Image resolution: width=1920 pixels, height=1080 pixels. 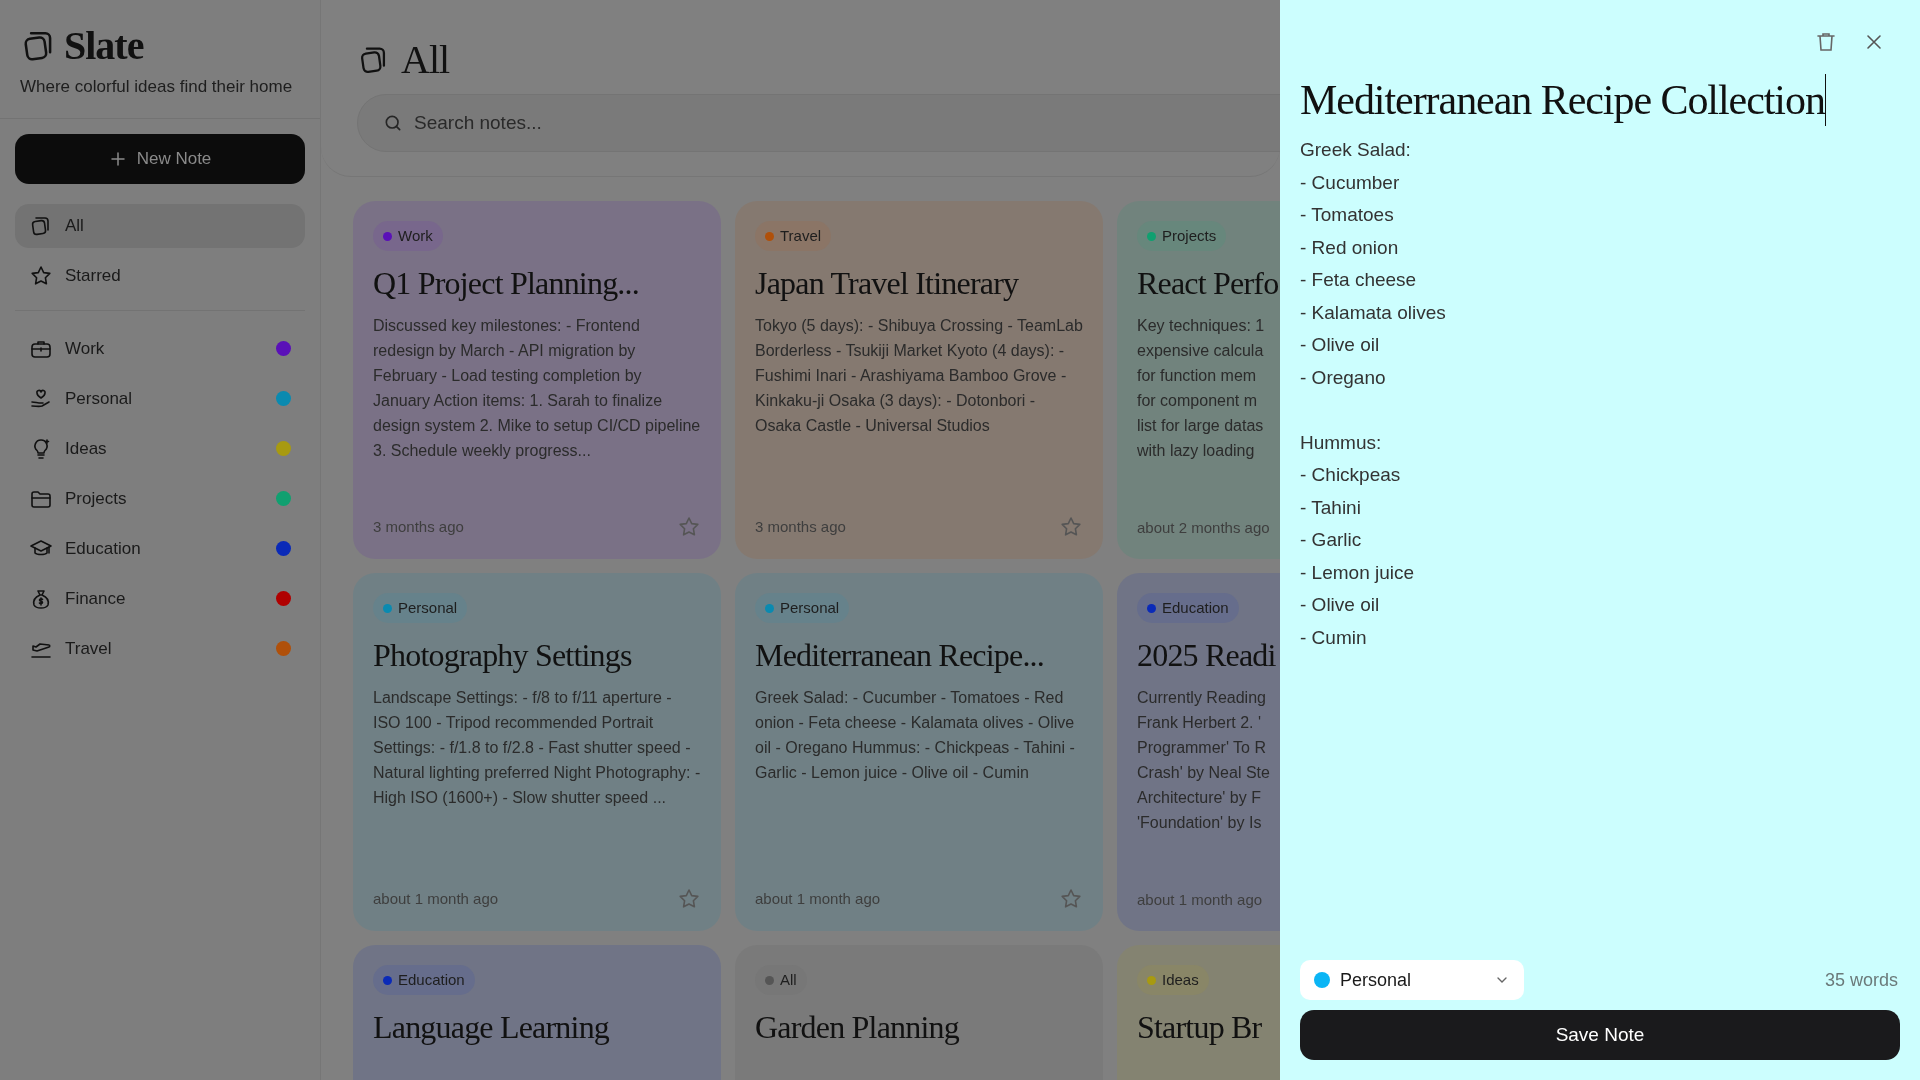 What do you see at coordinates (1208, 283) in the screenshot?
I see `note-title: React Perfo` at bounding box center [1208, 283].